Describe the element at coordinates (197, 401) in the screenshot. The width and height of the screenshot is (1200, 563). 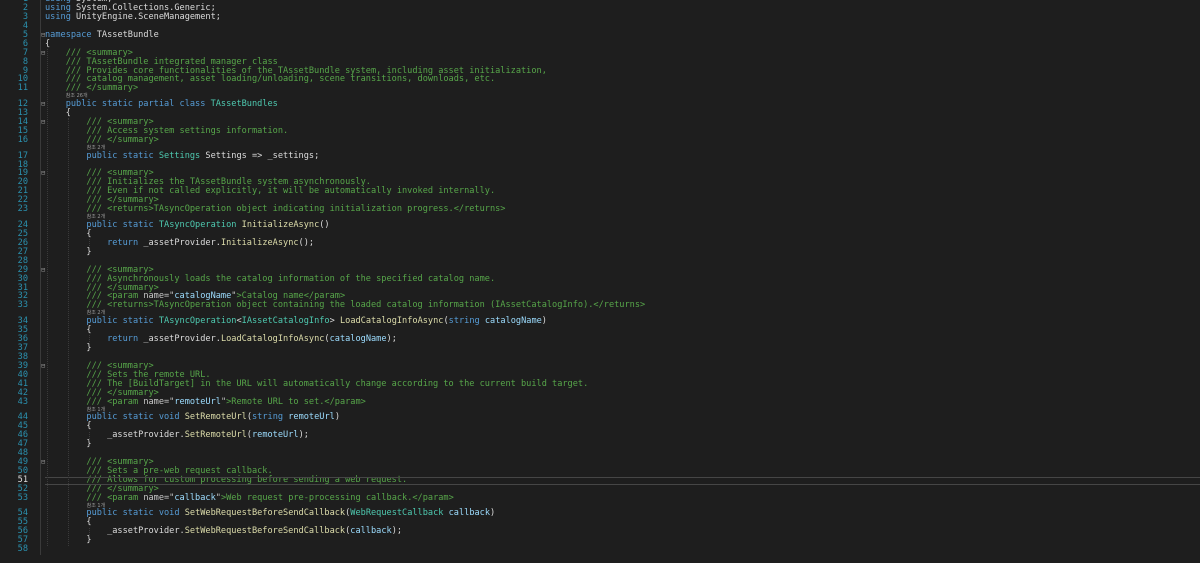
I see `code-token: remoteUrl` at that location.